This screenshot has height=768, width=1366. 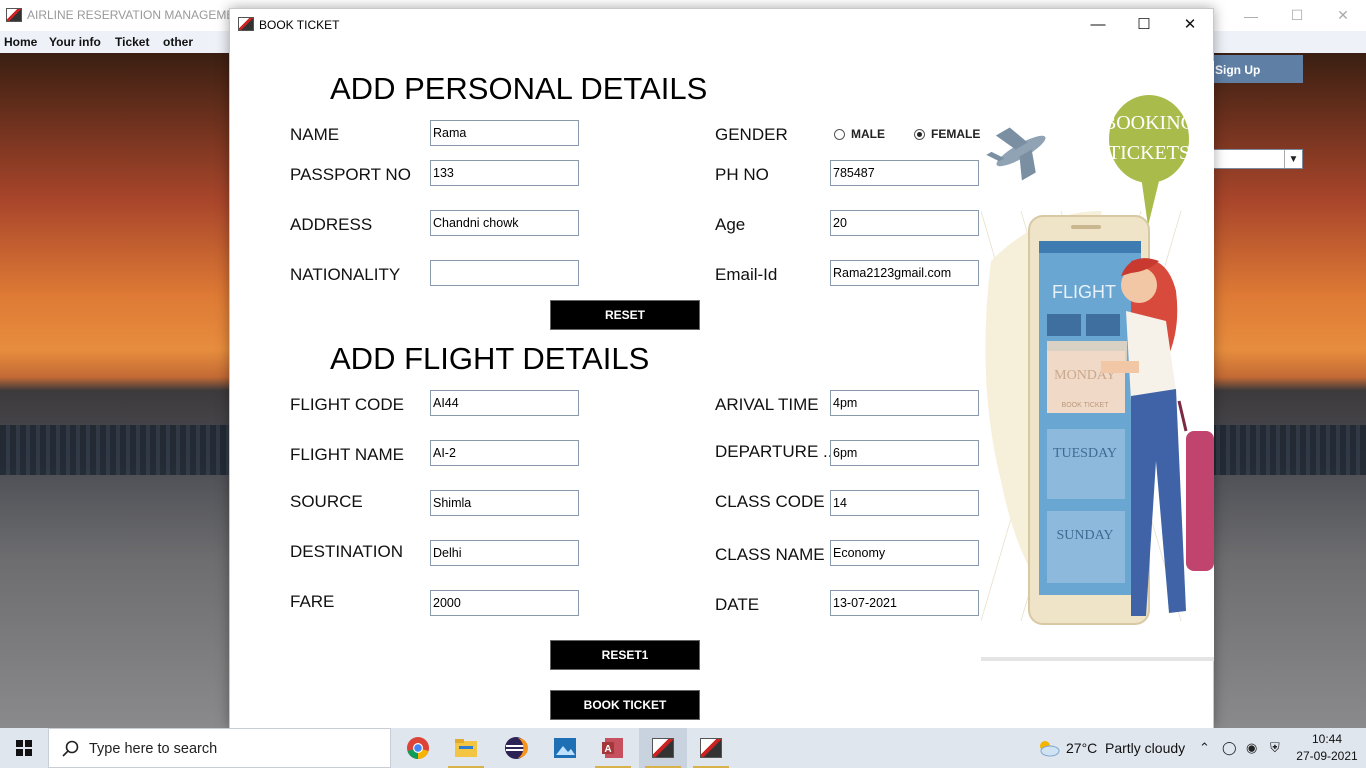 I want to click on gender-male-radio: MALE, so click(x=859, y=134).